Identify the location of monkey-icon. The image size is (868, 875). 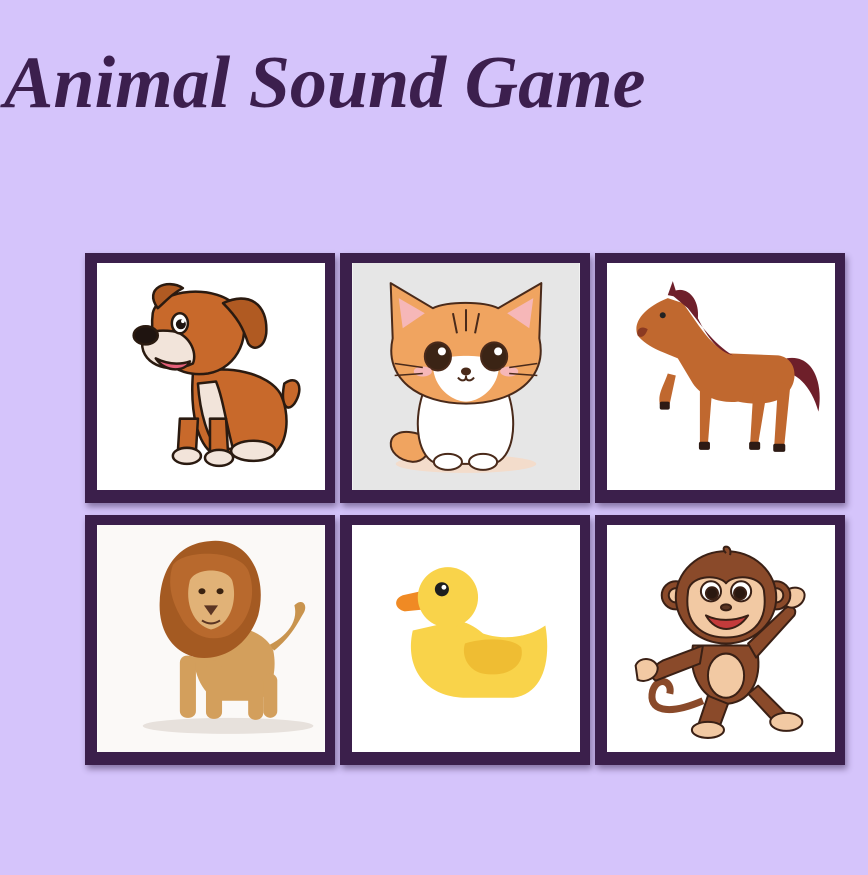
(721, 638).